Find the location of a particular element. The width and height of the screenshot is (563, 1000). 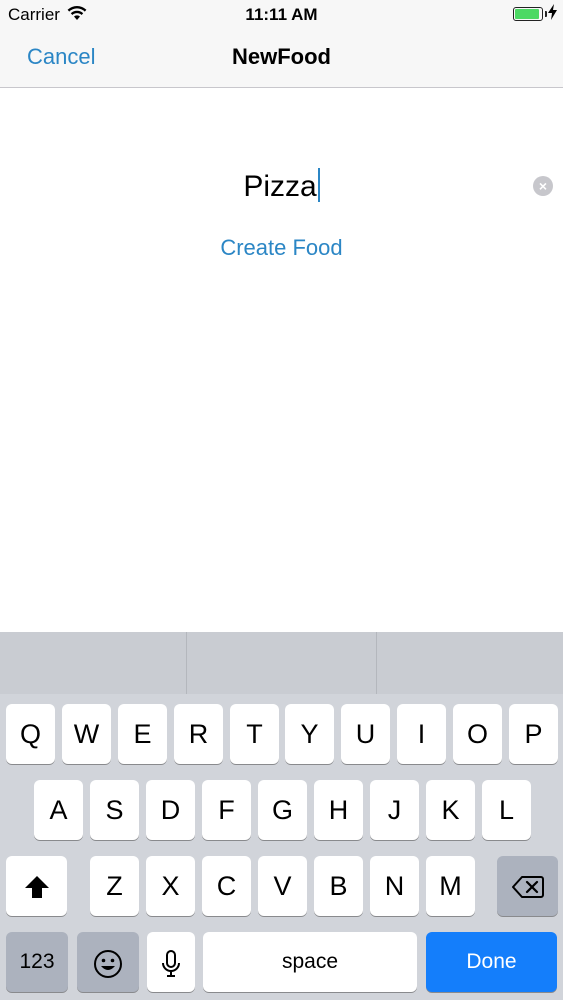

key-r: R is located at coordinates (198, 734).